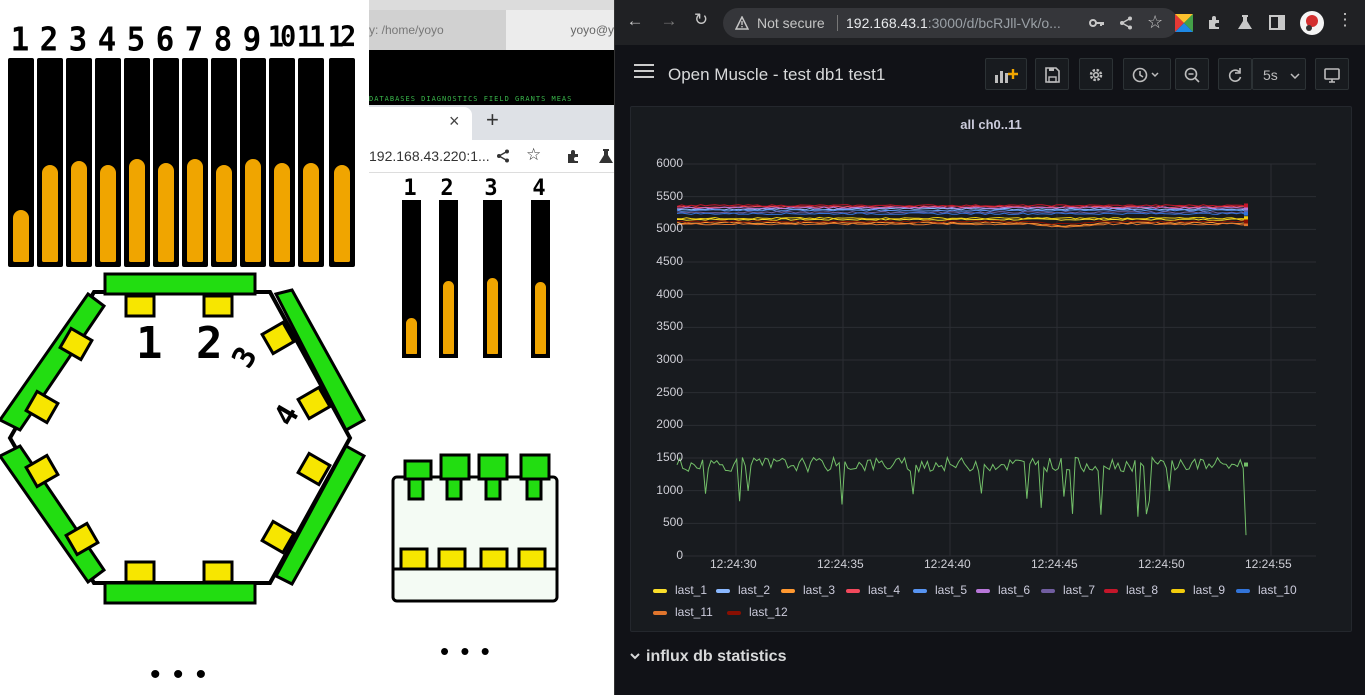  What do you see at coordinates (808, 590) in the screenshot?
I see `legend-item-last_3: last_3` at bounding box center [808, 590].